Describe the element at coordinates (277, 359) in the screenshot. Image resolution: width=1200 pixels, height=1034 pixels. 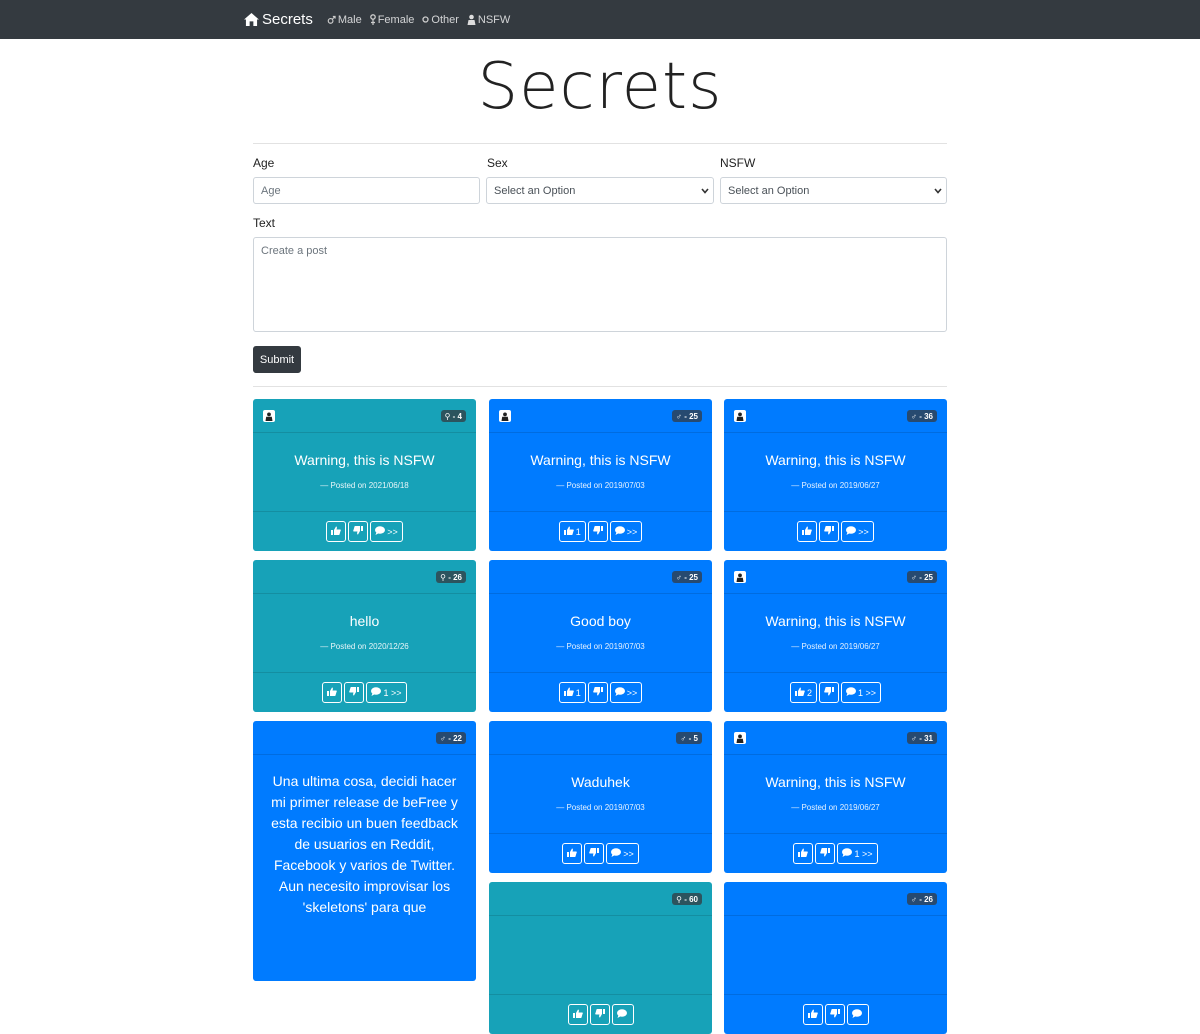
I see `submit-button: Submit` at that location.